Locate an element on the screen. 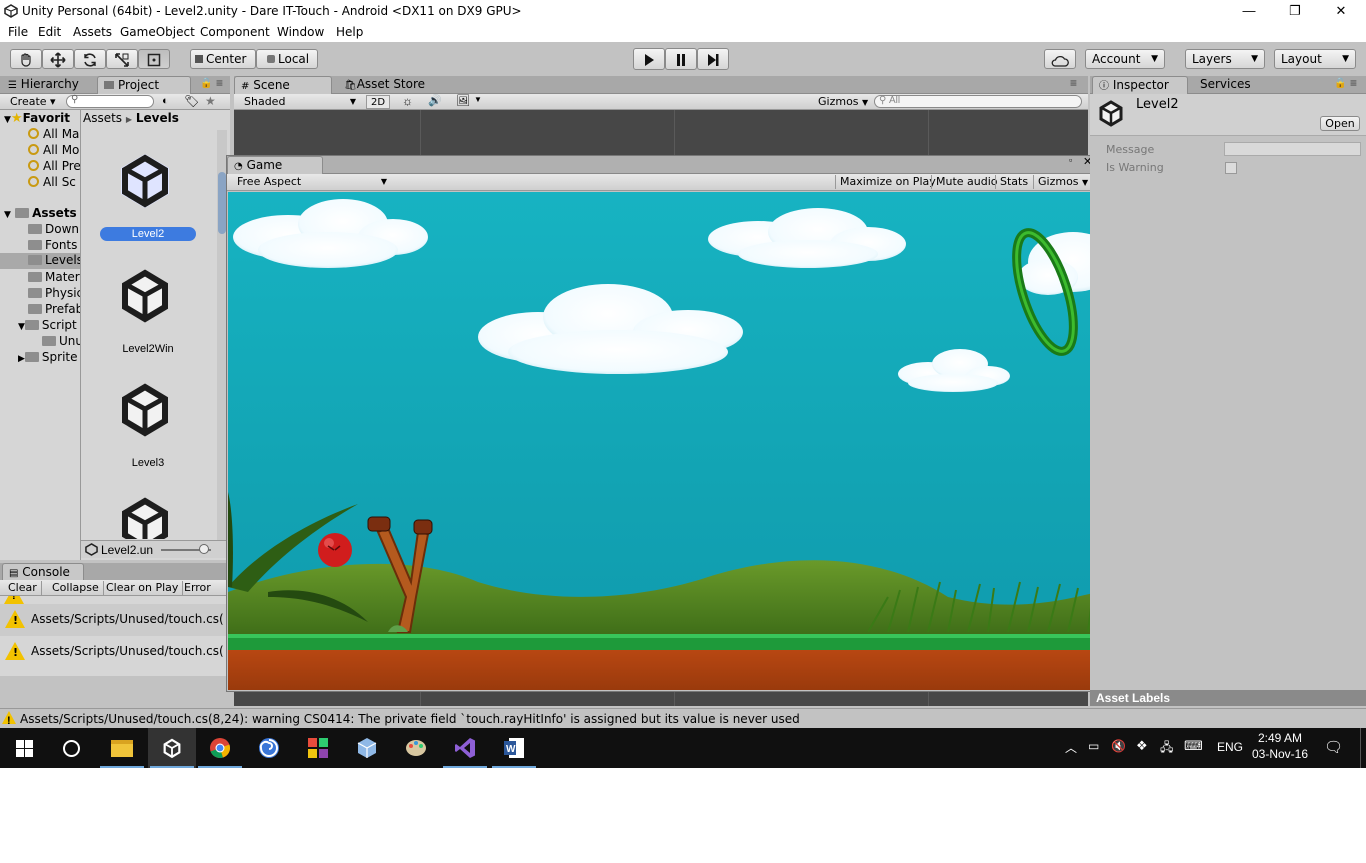 The height and width of the screenshot is (863, 1366). asset-item: Level2 is located at coordinates (149, 190).